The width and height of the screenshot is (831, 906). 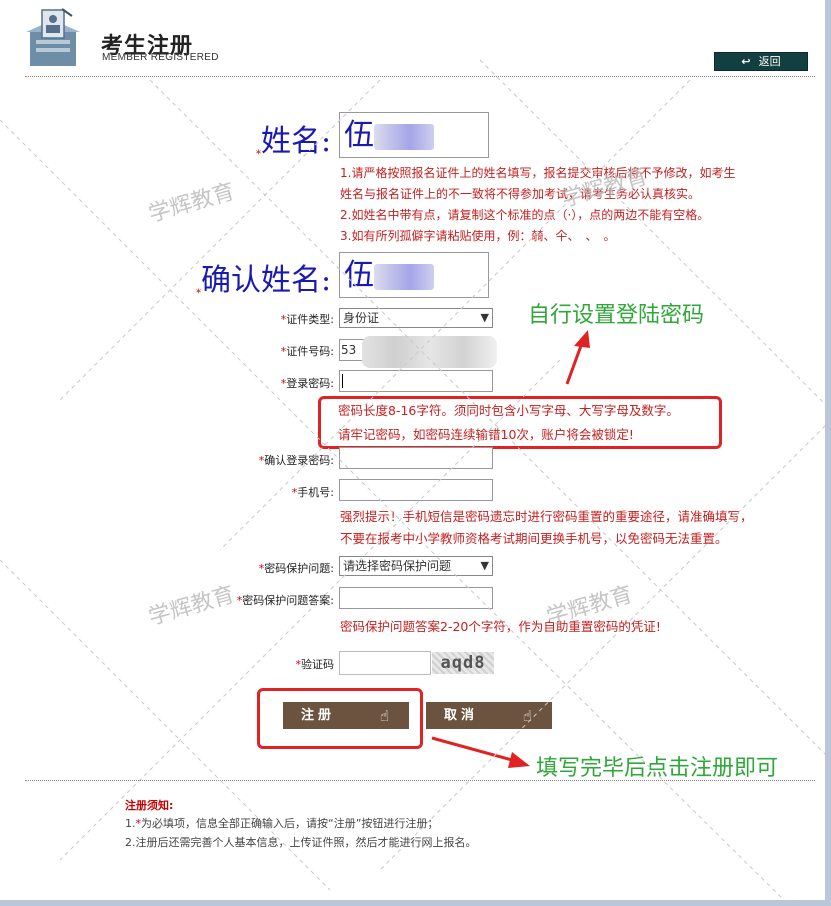 What do you see at coordinates (149, 805) in the screenshot?
I see `notice-title: 注册须知:` at bounding box center [149, 805].